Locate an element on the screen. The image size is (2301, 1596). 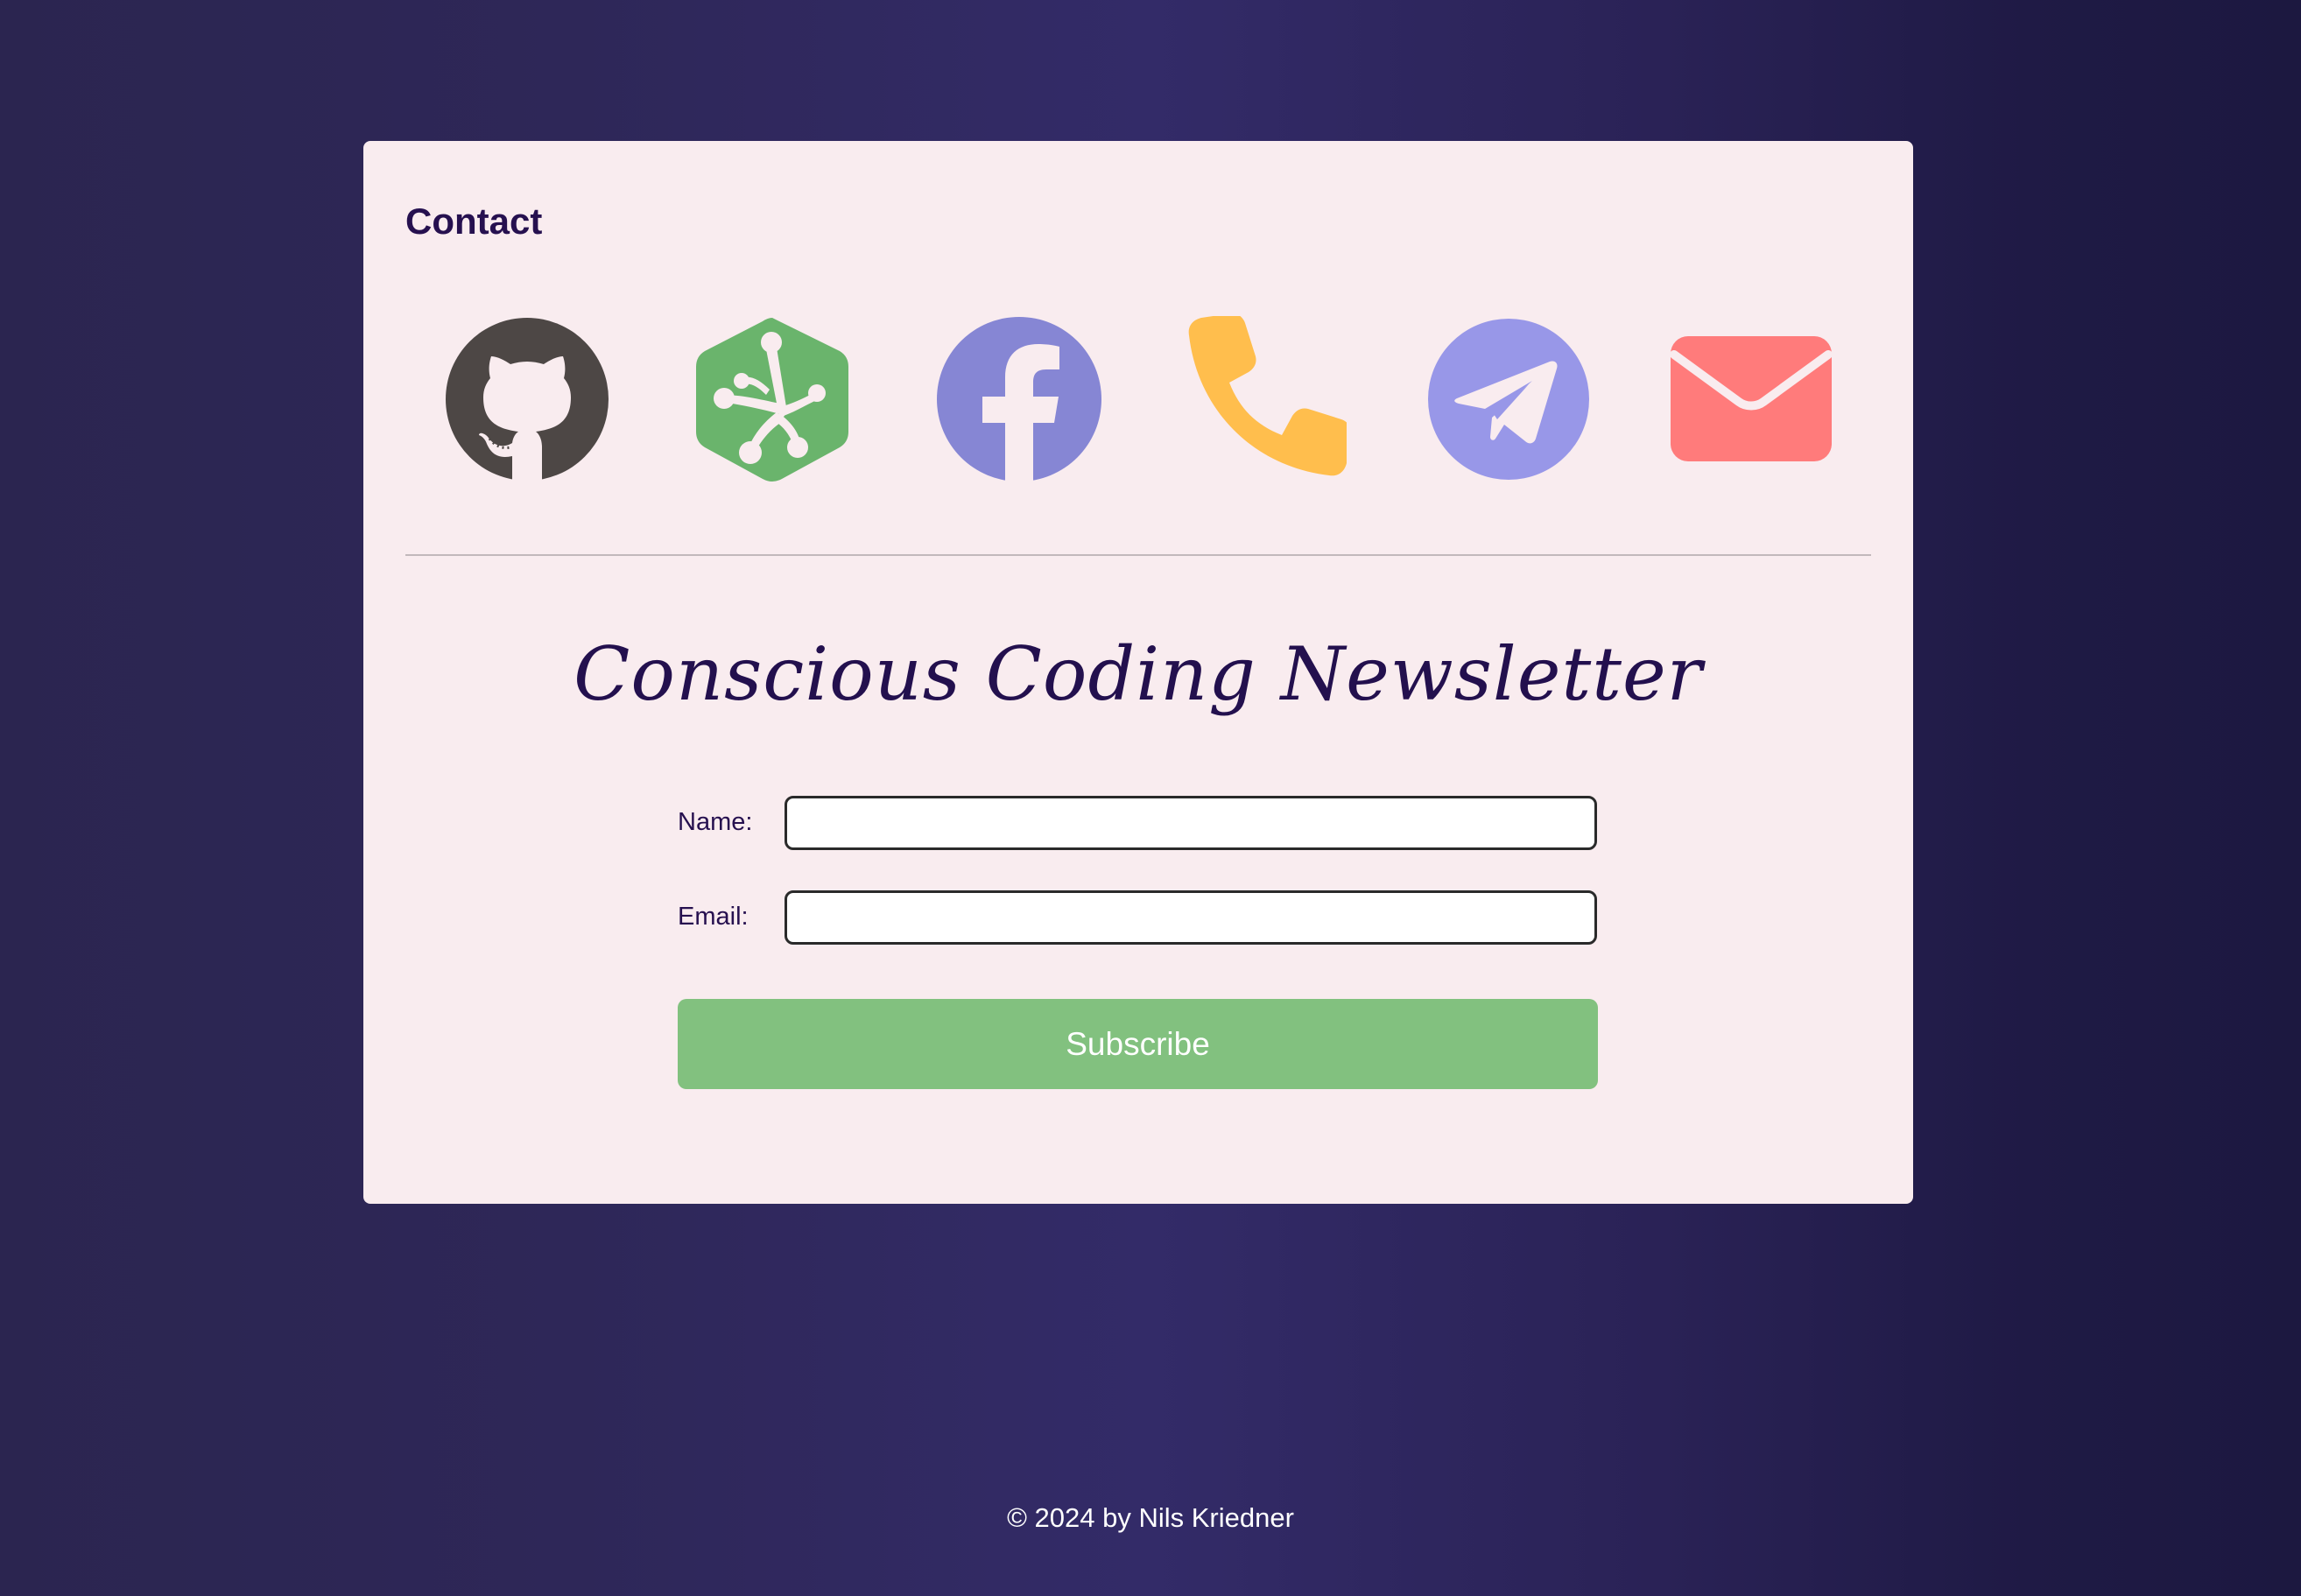
treehouse-icon is located at coordinates (772, 400).